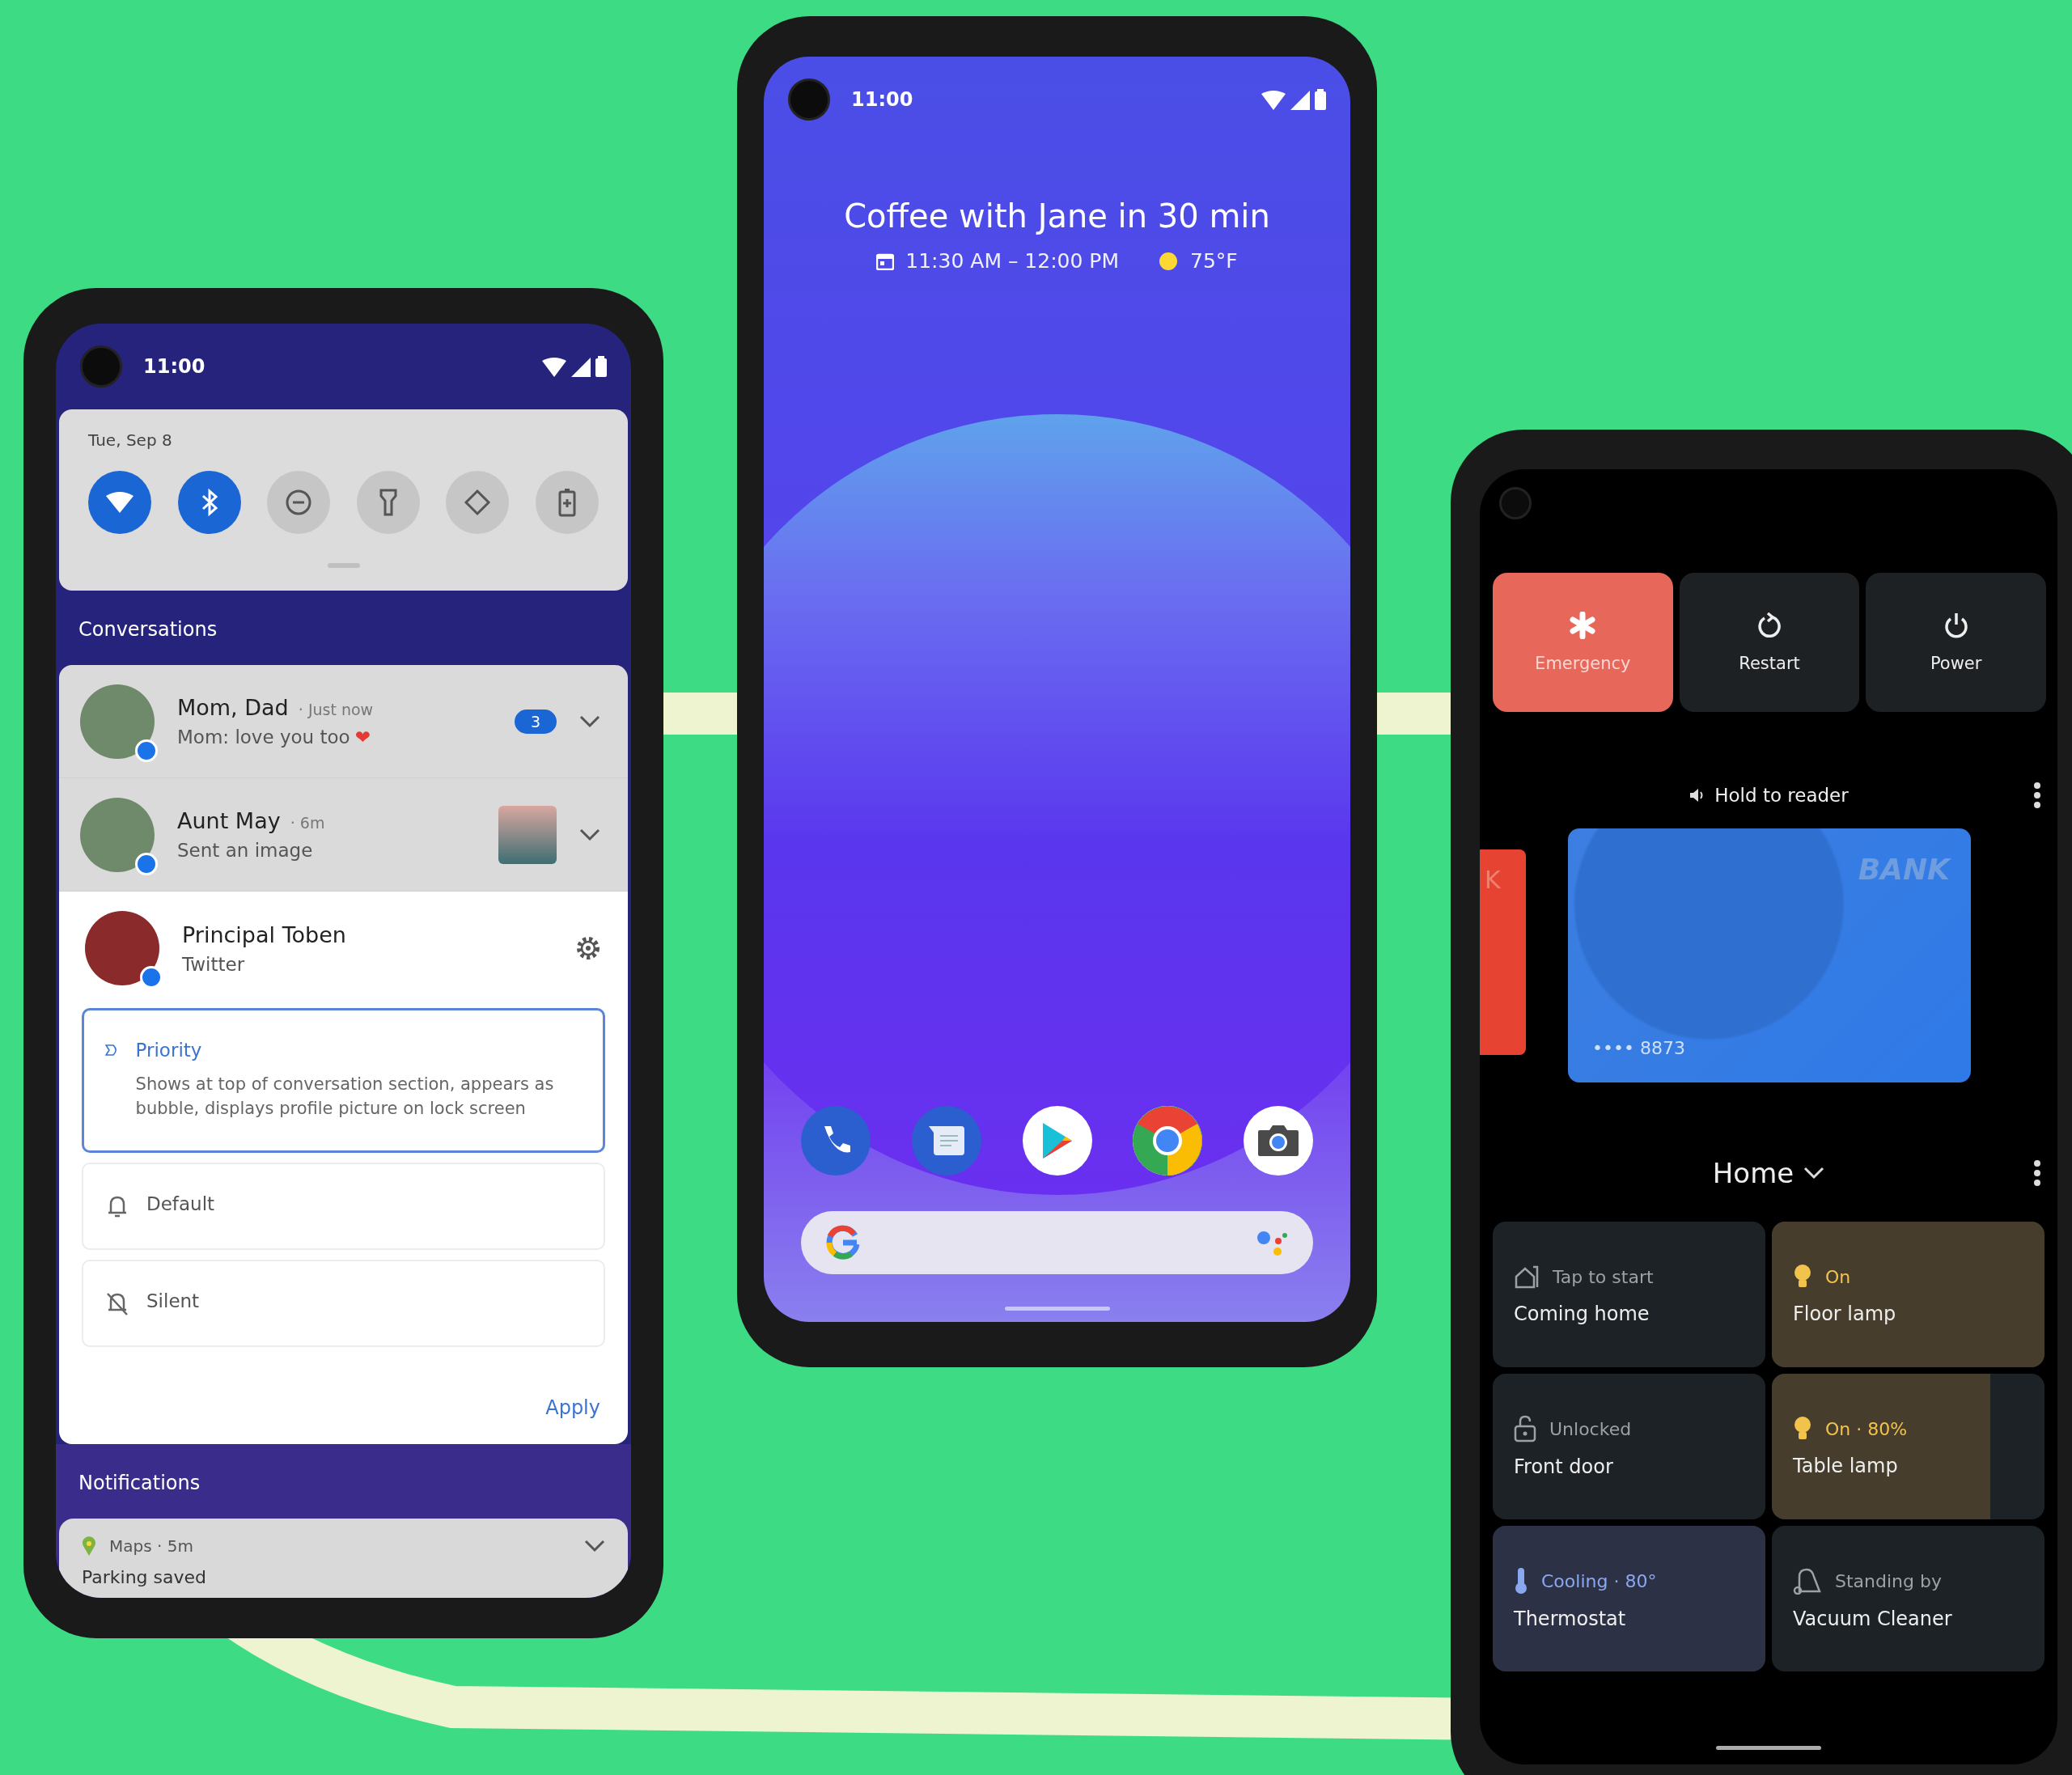 Image resolution: width=2072 pixels, height=1775 pixels. Describe the element at coordinates (246, 850) in the screenshot. I see `conversation-message: Sent an image` at that location.